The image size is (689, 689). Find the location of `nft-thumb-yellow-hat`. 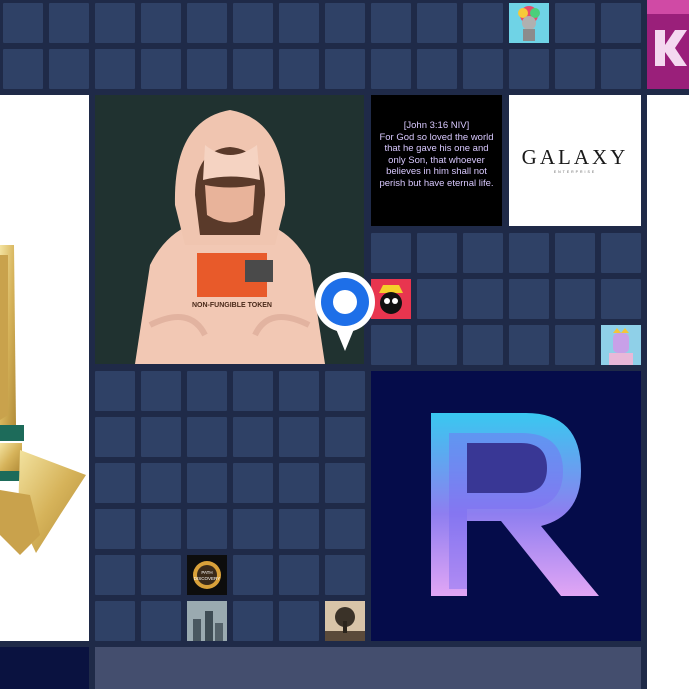

nft-thumb-yellow-hat is located at coordinates (391, 299).